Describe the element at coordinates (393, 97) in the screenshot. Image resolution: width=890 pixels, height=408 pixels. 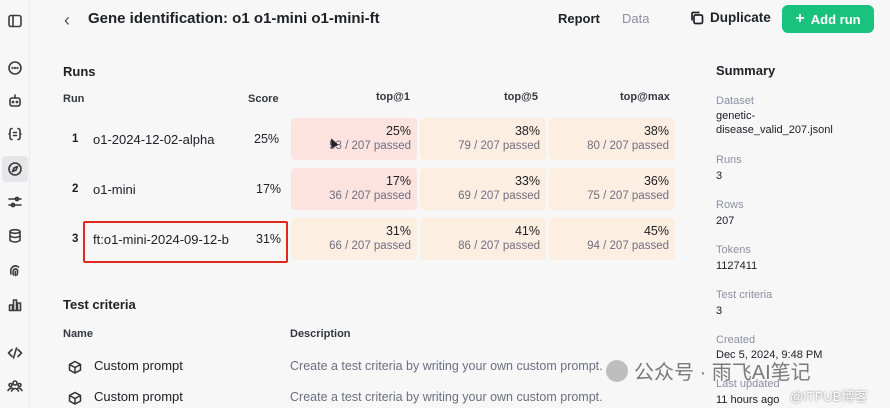
I see `col-top1: top@1` at that location.